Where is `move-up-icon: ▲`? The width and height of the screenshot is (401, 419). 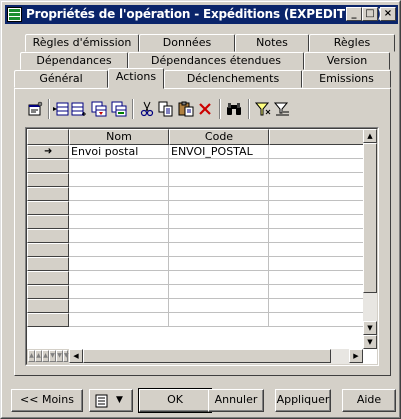
move-up-icon: ▲ is located at coordinates (45, 356).